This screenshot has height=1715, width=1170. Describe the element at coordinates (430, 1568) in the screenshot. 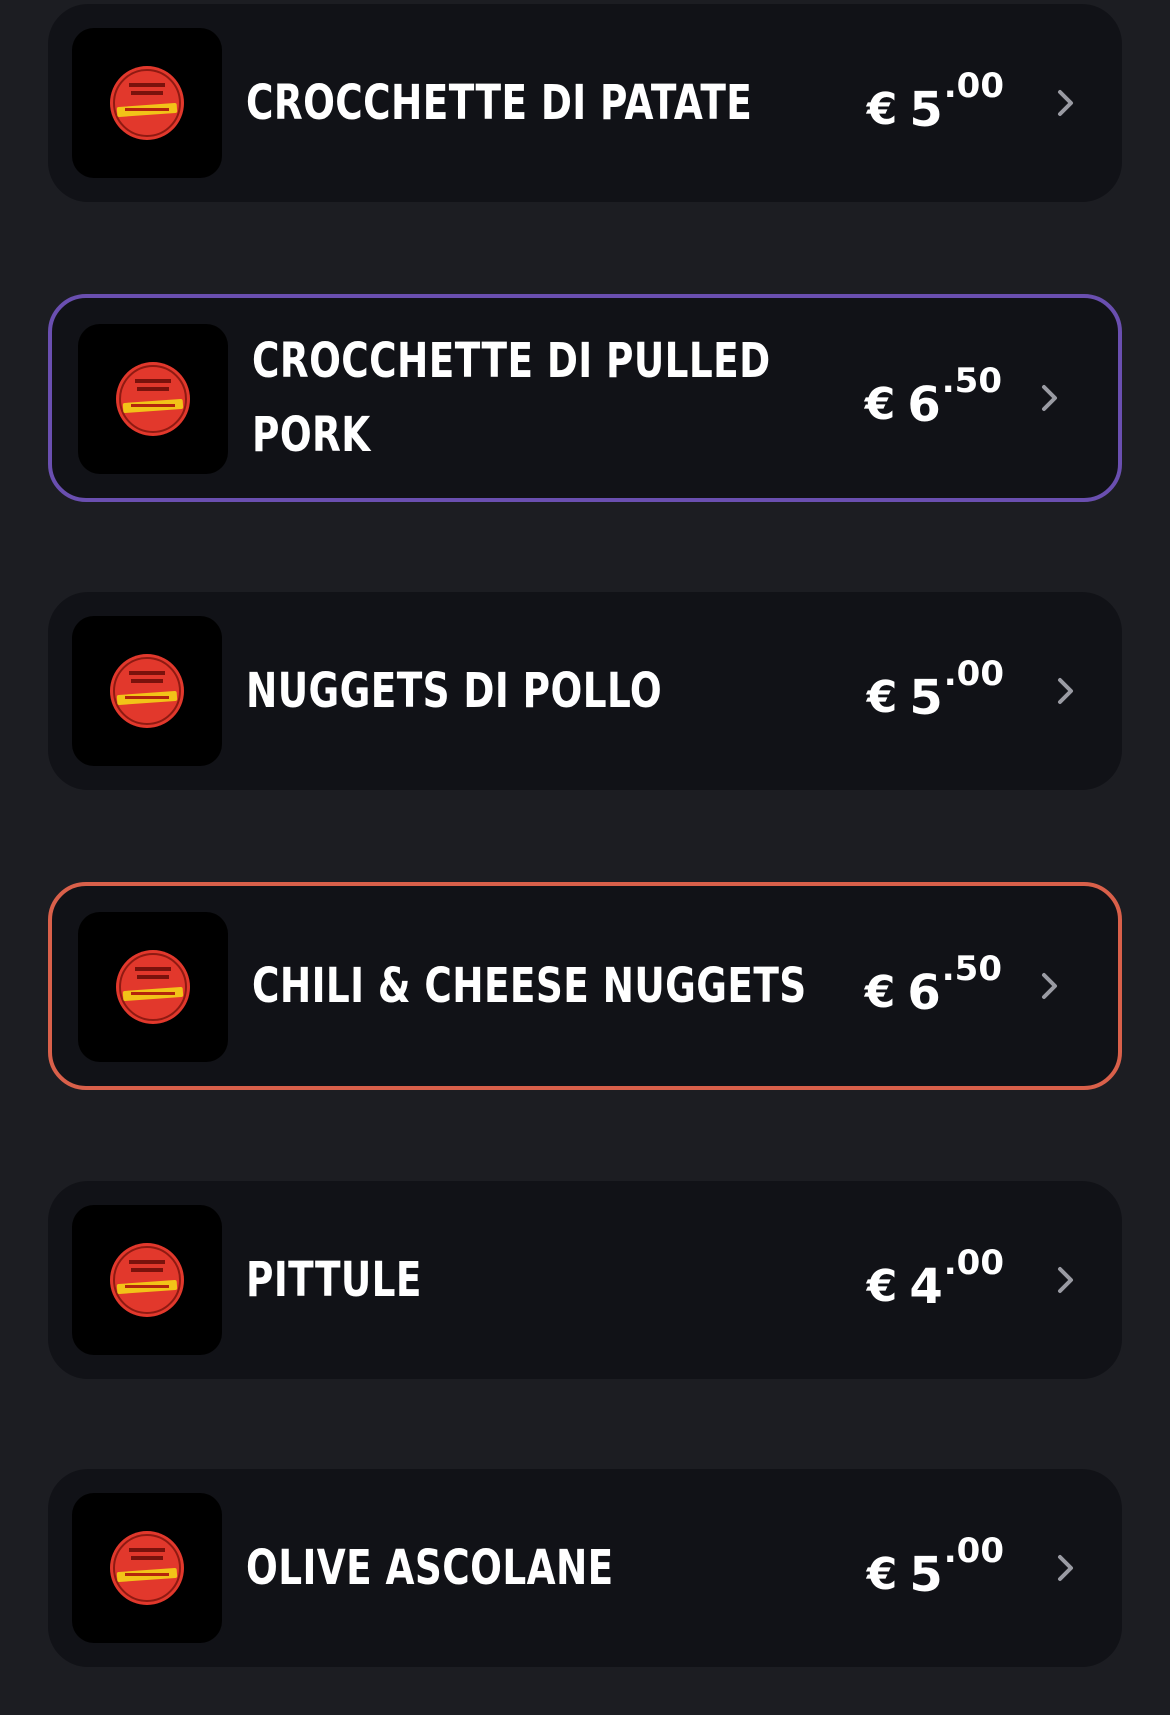

I see `item-name: OLIVE ASCOLANE` at that location.